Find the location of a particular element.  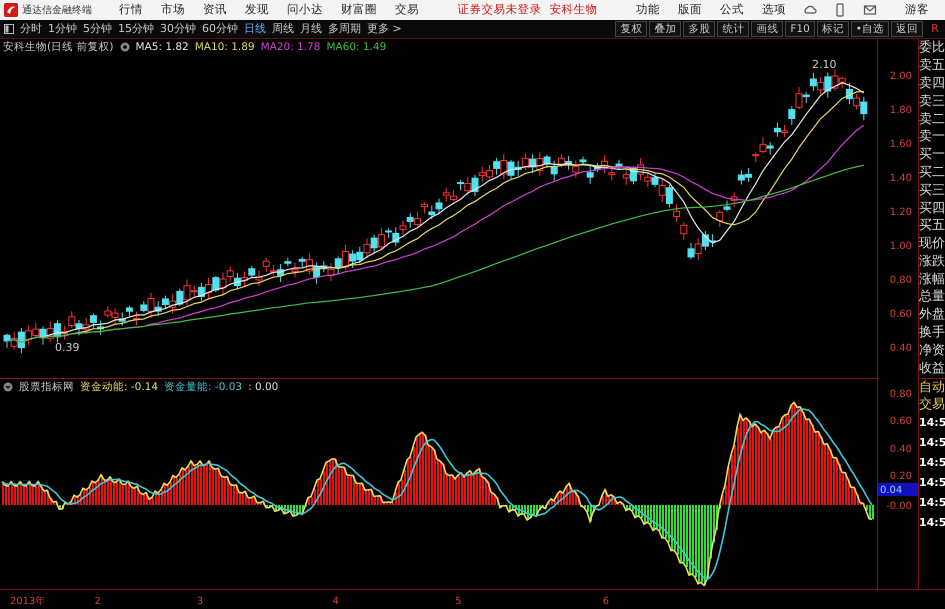

indicator-axis-label: 0.60 is located at coordinates (901, 422).